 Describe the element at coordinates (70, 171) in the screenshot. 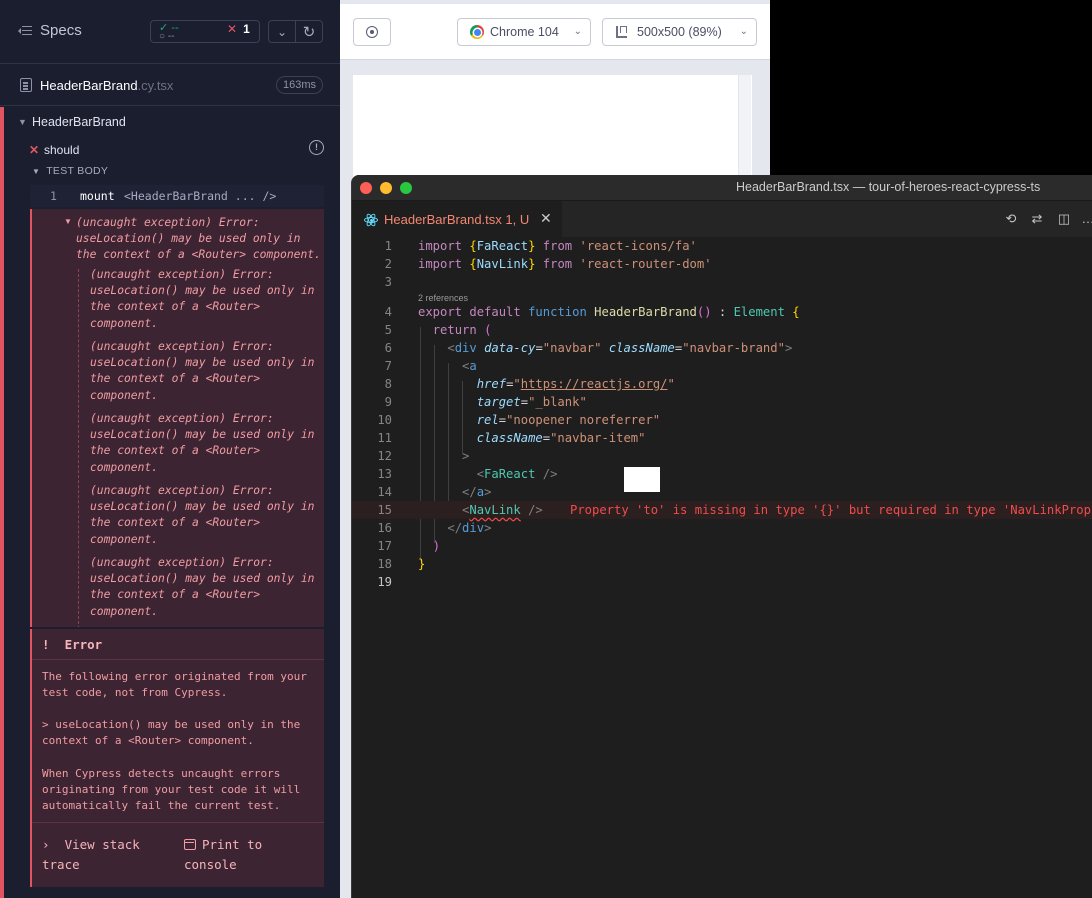

I see `test-body-header: ▼ TEST BODY` at that location.